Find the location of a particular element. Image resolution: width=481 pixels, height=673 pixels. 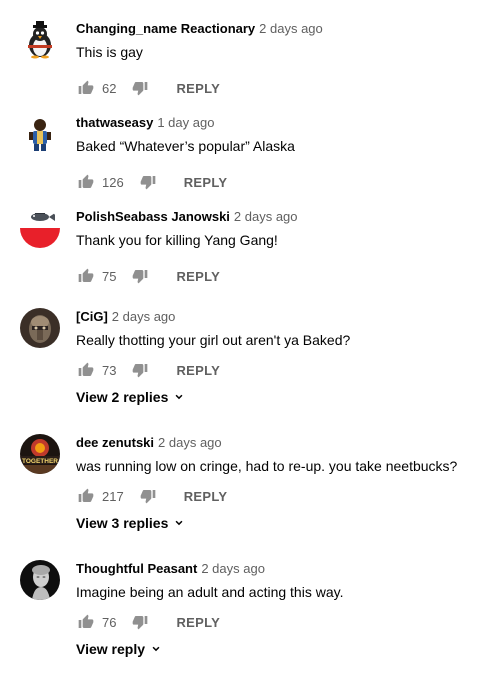

view-replies-button: View reply is located at coordinates (119, 649).